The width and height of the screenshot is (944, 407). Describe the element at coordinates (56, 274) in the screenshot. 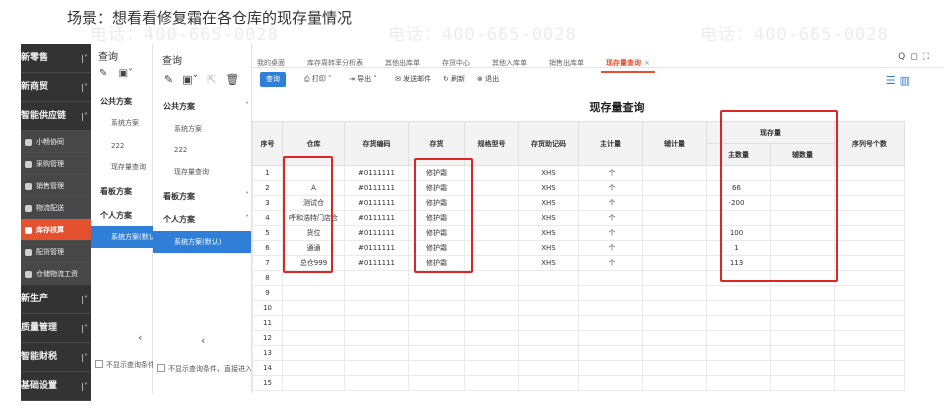

I see `nav-item: 仓储物流工资` at that location.